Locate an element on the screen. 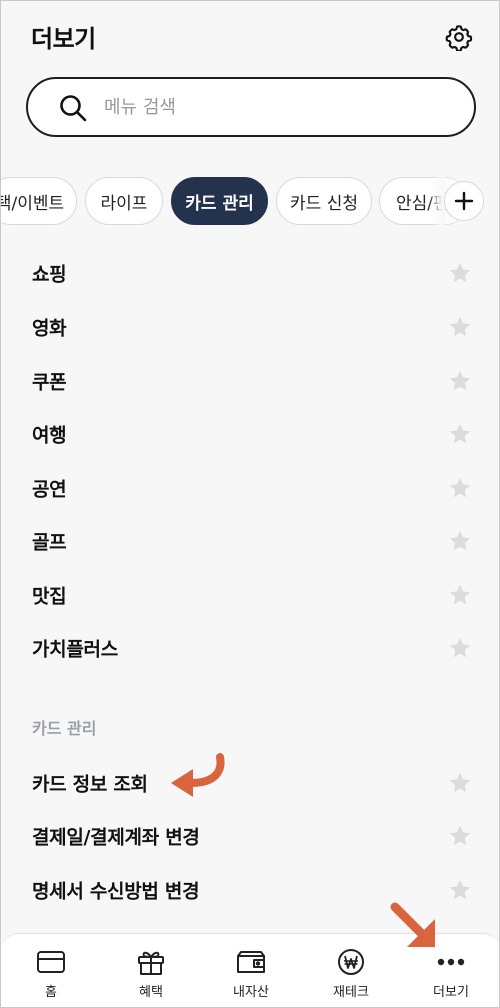 The height and width of the screenshot is (1008, 500). menu-item-label: 카드 정보 조회 is located at coordinates (90, 784).